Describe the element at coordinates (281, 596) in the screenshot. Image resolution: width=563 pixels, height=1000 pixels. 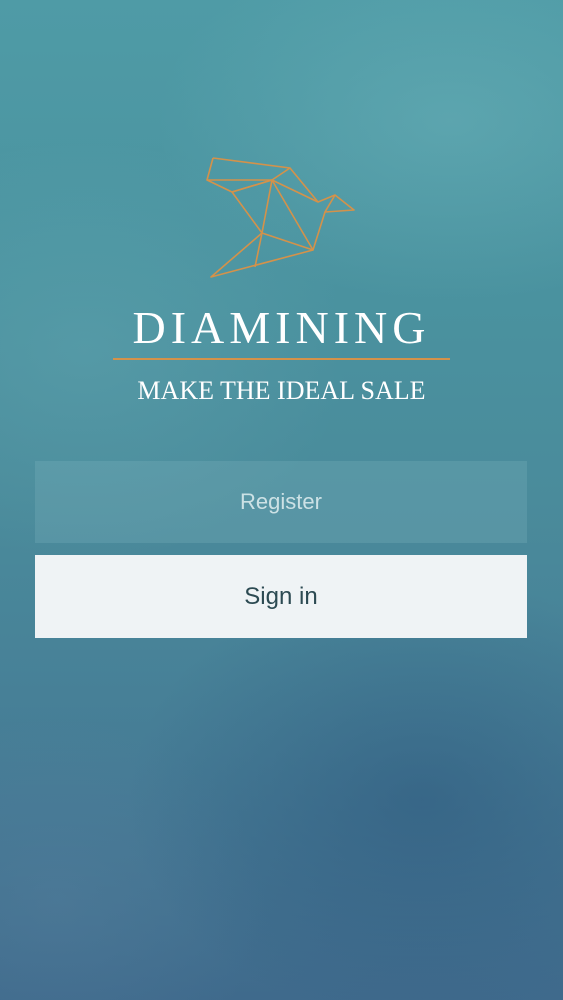
I see `sign-in-button: Sign in` at that location.